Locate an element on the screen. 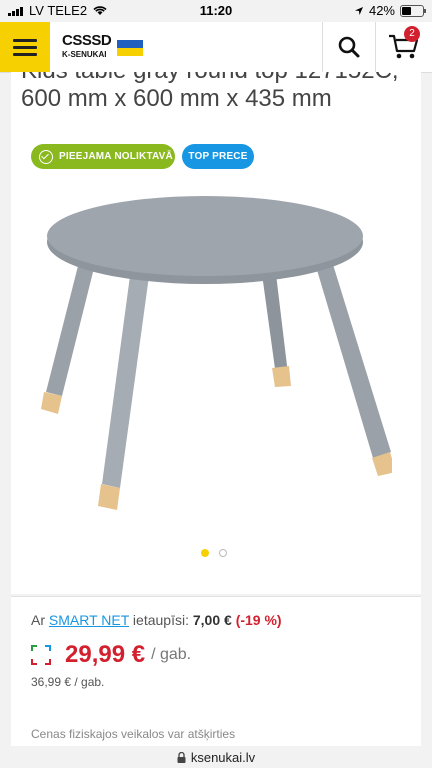 Image resolution: width=432 pixels, height=768 pixels. price-unit: / gab. is located at coordinates (171, 654).